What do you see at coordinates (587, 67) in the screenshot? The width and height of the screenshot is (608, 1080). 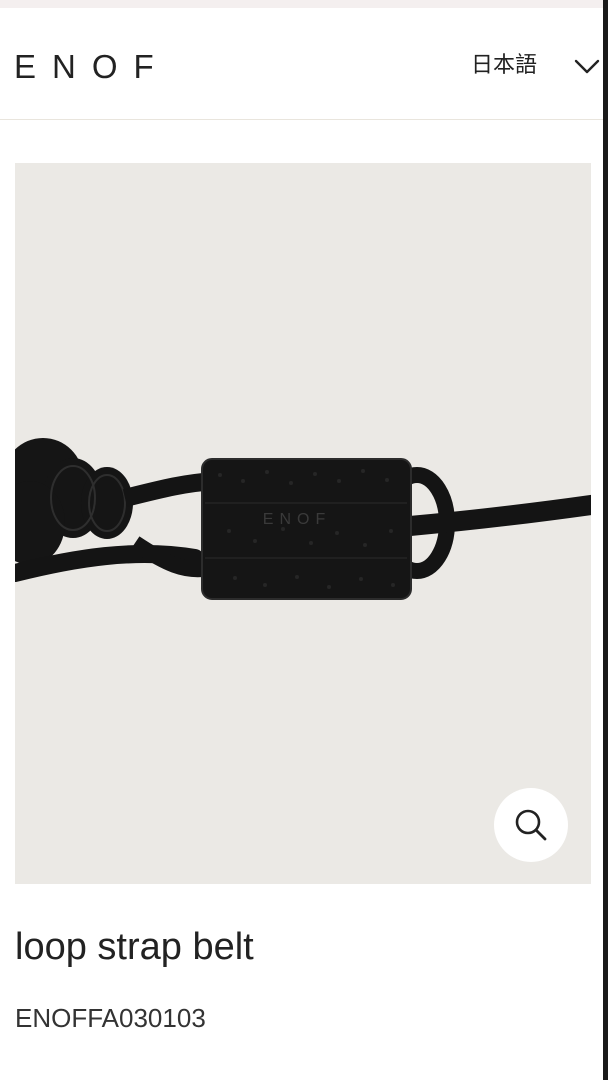 I see `chevron-down-icon` at bounding box center [587, 67].